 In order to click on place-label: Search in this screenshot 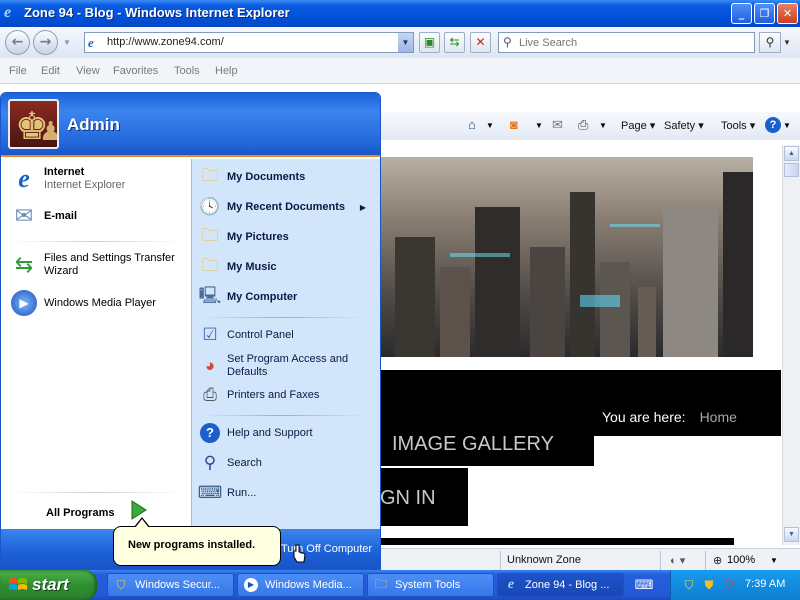, I will do `click(244, 462)`.